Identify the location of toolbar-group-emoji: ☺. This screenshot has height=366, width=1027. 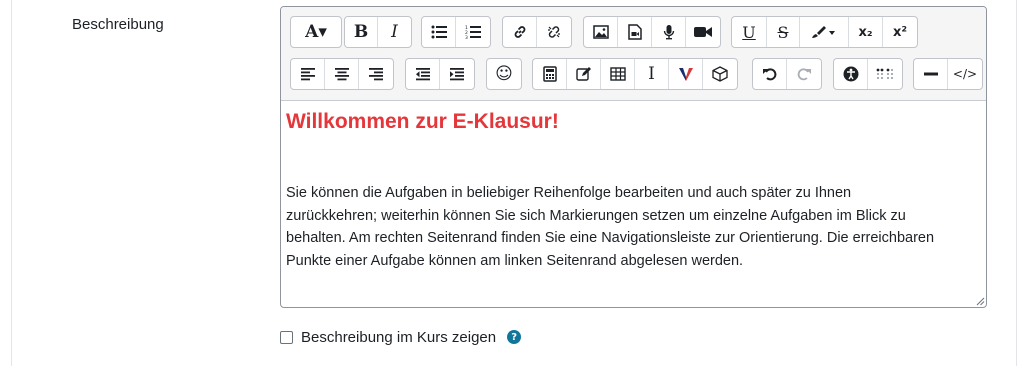
(504, 74).